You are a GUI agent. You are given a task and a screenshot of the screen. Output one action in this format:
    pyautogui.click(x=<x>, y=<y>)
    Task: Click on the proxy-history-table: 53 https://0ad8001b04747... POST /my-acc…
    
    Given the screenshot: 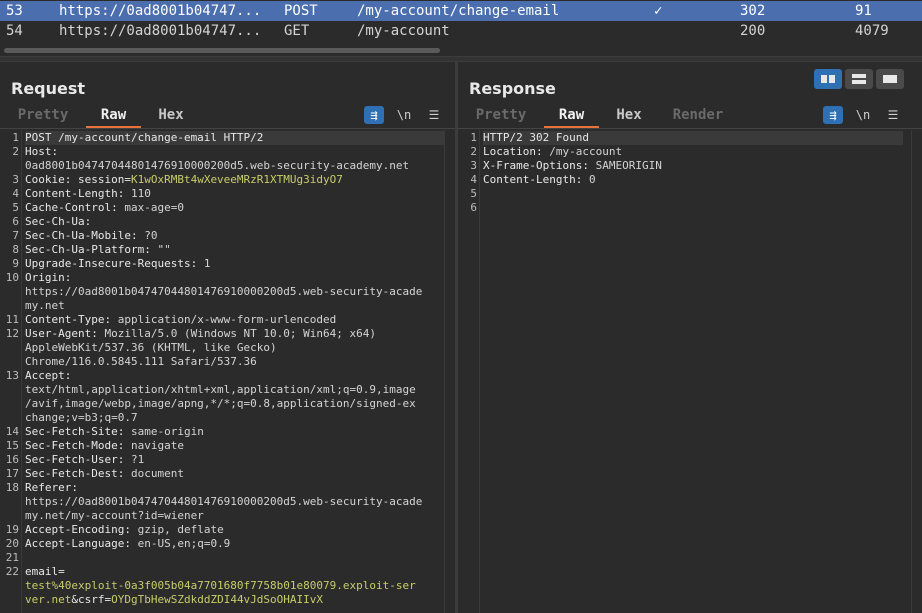 What is the action you would take?
    pyautogui.click(x=461, y=25)
    